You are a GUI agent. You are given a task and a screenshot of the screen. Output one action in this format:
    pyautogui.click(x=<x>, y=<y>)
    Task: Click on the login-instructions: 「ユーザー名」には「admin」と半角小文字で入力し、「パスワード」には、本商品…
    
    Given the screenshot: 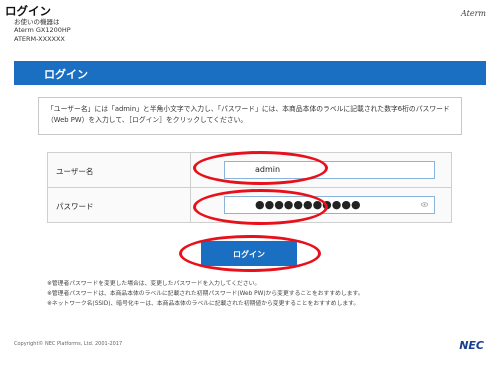 What is the action you would take?
    pyautogui.click(x=250, y=116)
    